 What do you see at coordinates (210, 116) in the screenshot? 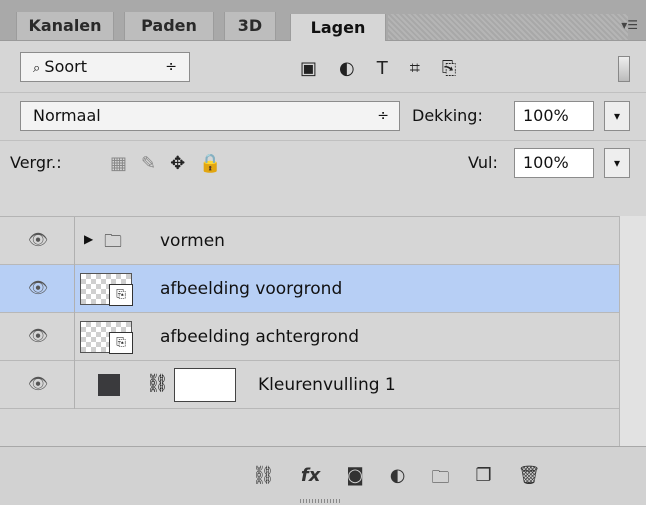
I see `blend-mode-select: Normaal ÷` at bounding box center [210, 116].